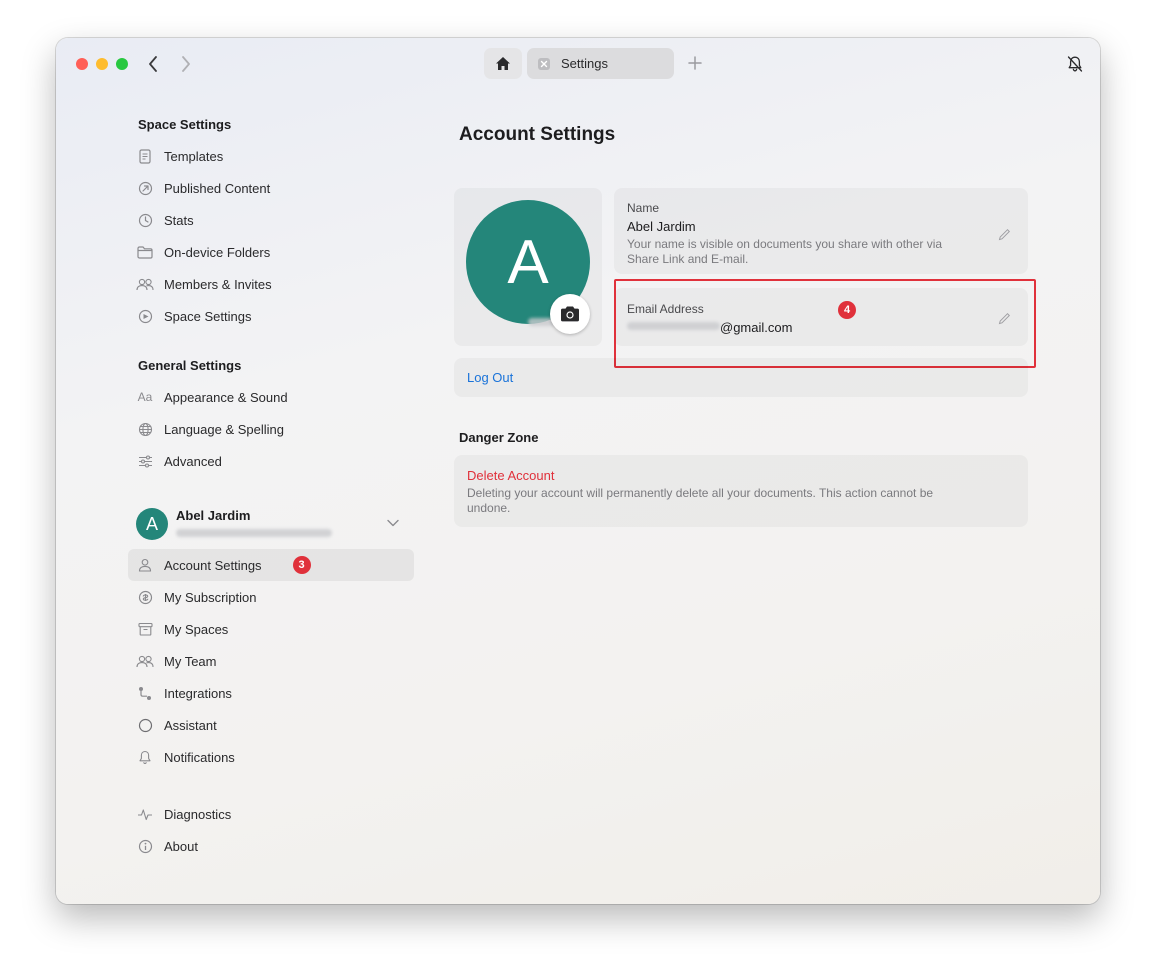  I want to click on minimize-window-button, so click(102, 64).